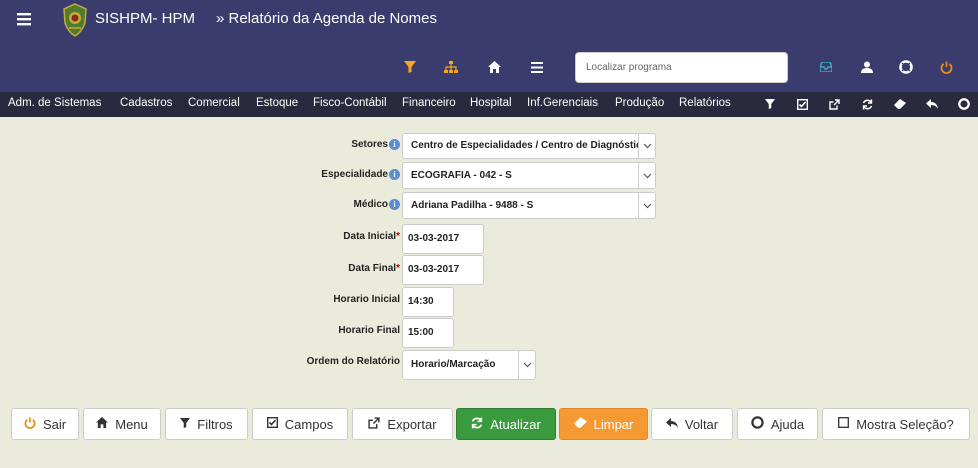 This screenshot has height=468, width=978. I want to click on medico-label-text: Médico, so click(370, 205).